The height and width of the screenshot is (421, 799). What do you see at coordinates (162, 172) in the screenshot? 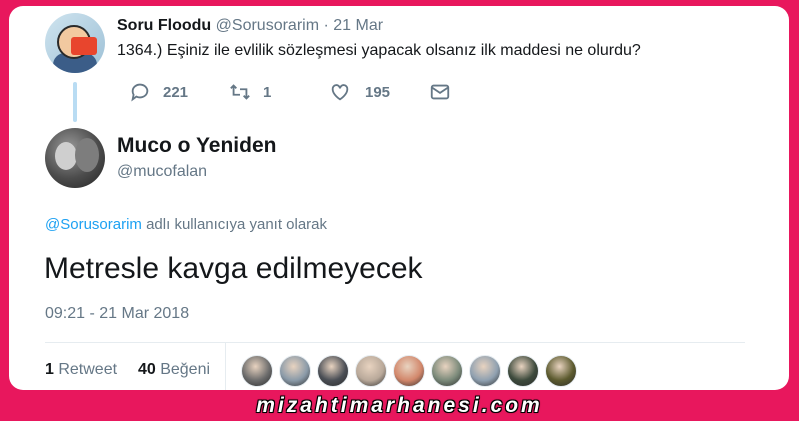
I see `main-author-handle: @mucofalan` at bounding box center [162, 172].